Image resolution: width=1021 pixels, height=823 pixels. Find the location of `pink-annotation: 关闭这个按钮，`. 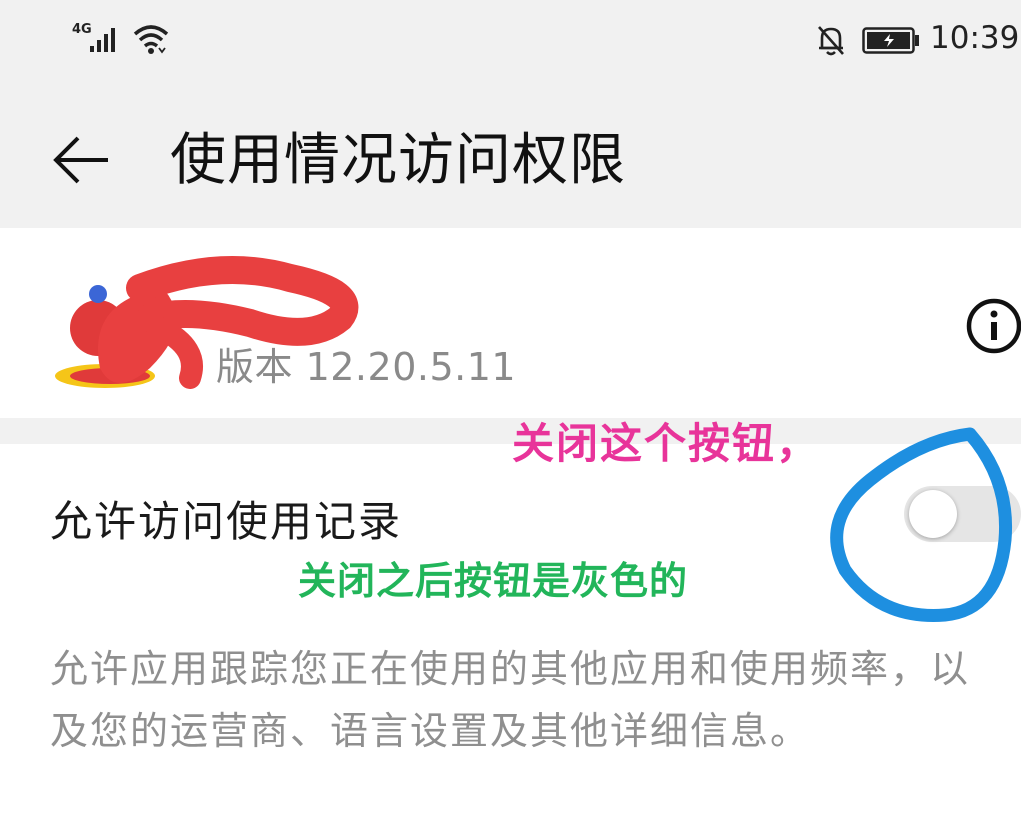

pink-annotation: 关闭这个按钮， is located at coordinates (666, 443).